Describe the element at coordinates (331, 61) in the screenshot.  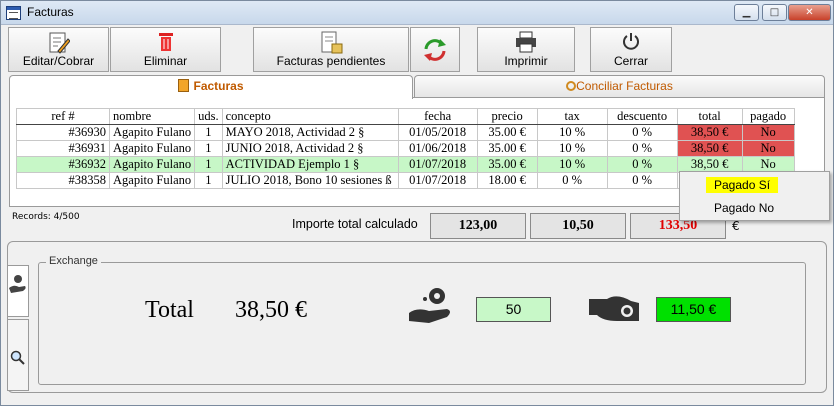
I see `pending-invoices-label: Facturas pendientes` at that location.